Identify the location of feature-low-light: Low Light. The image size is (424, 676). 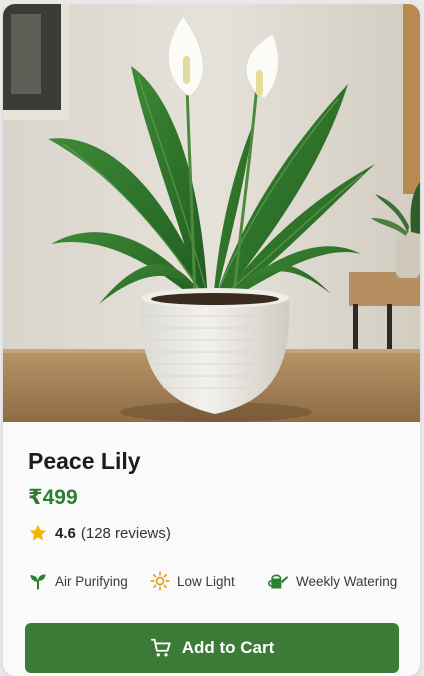
(192, 581).